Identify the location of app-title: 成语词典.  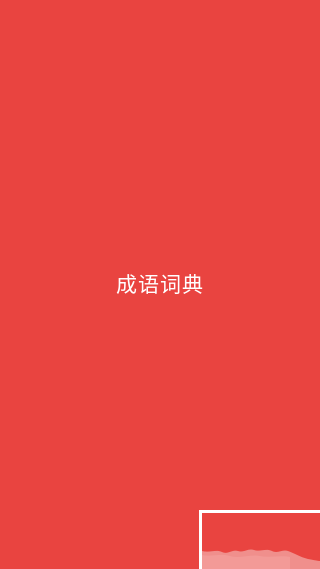
(160, 285).